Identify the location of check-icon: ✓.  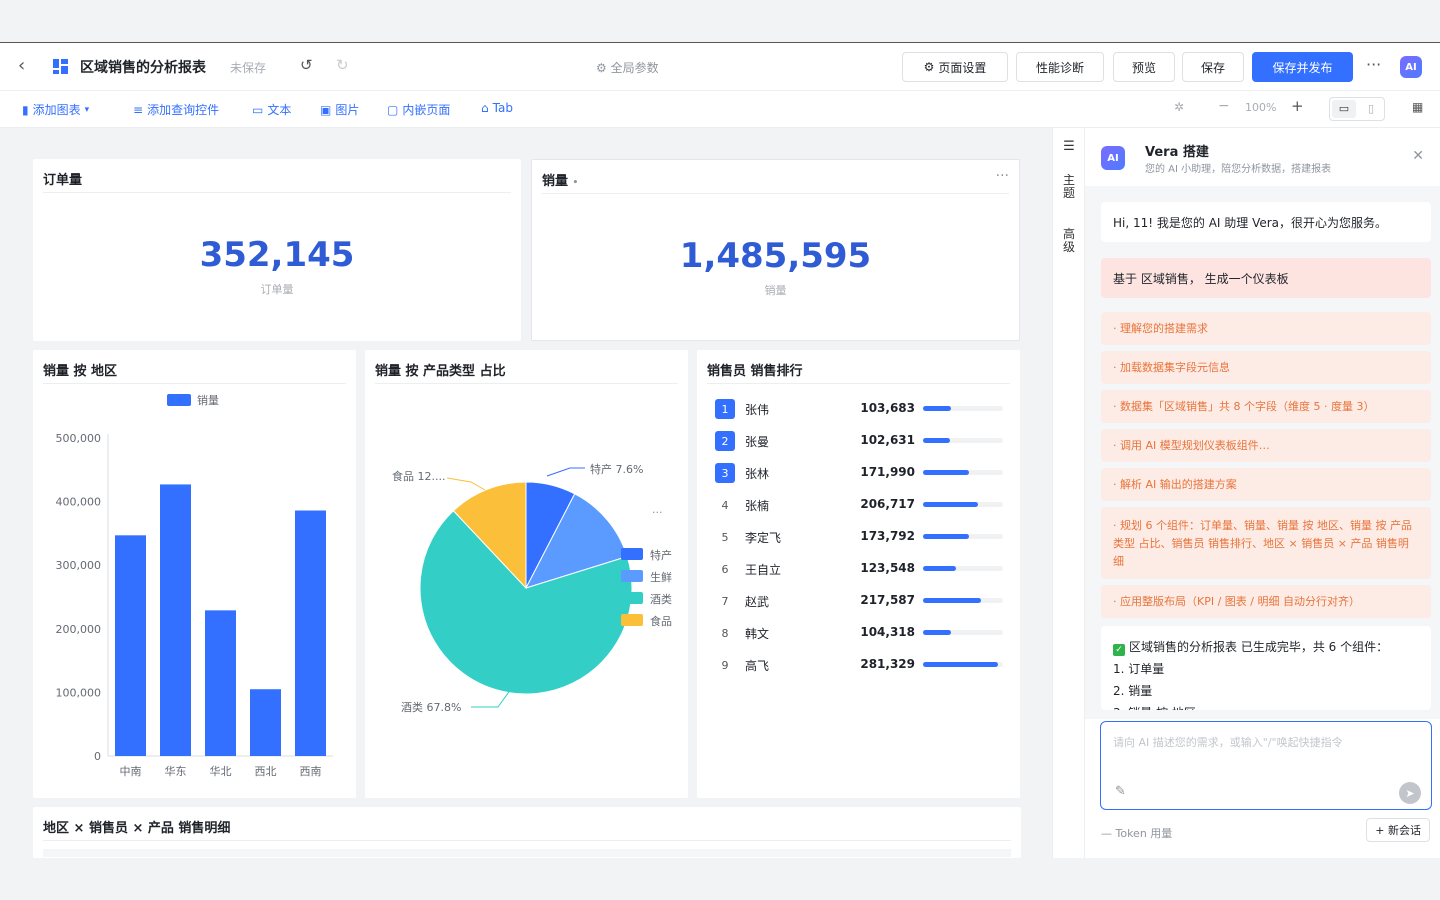
(1119, 650).